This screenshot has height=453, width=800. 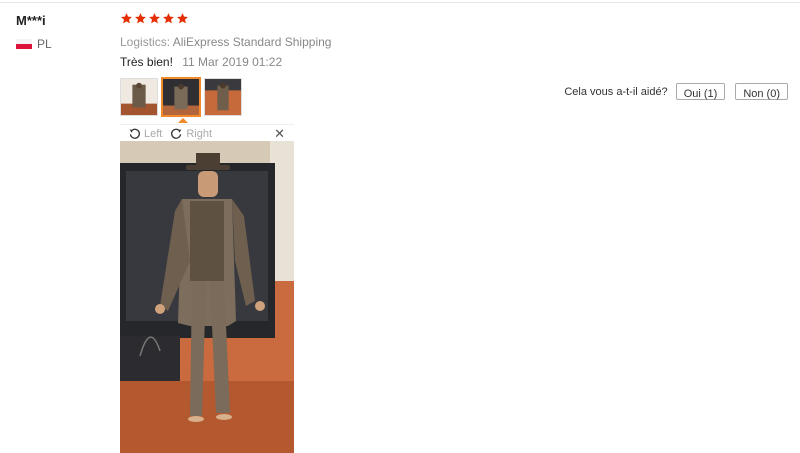 I want to click on review-thumbnail-selected, so click(x=181, y=97).